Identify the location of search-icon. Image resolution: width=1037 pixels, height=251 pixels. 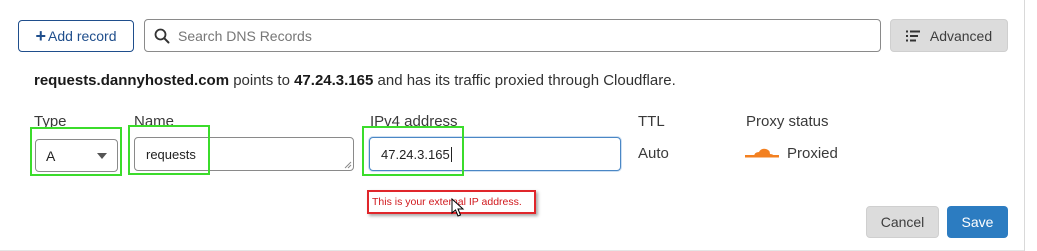
(163, 36).